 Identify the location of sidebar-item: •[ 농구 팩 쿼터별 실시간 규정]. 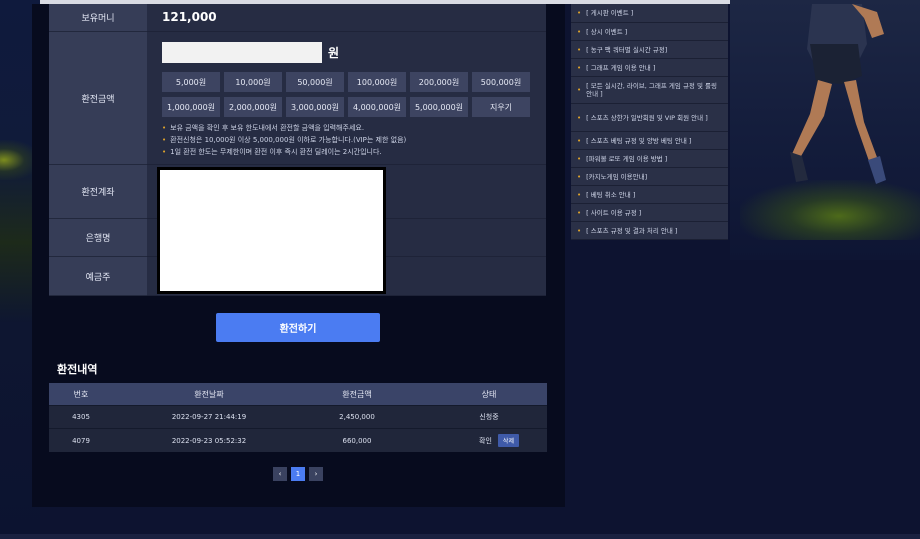
(649, 50).